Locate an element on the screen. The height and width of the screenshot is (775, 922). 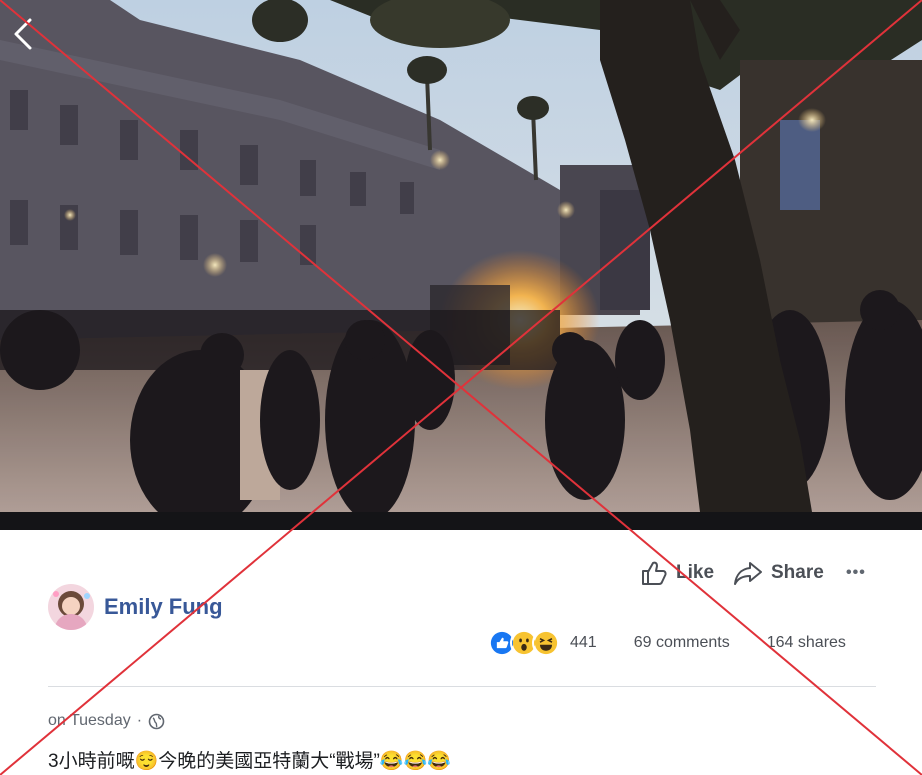
post-stats: 441 69 comments 164 shares is located at coordinates (682, 643).